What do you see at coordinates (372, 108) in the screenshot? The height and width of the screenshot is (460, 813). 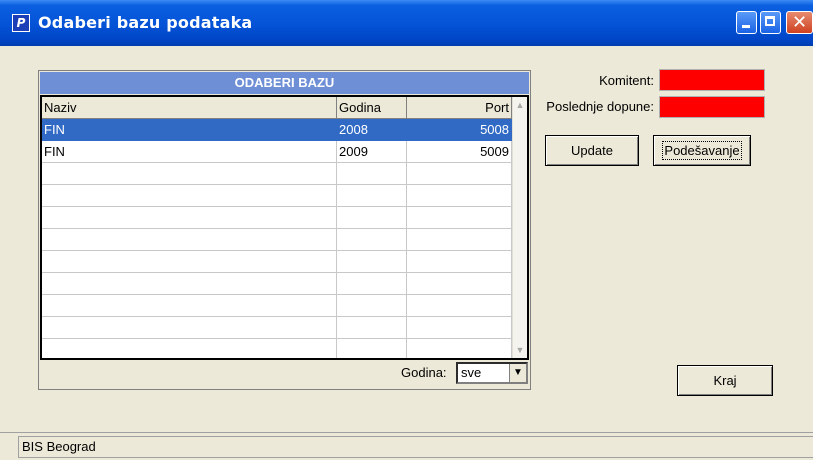 I see `column-header-godina: Godina` at bounding box center [372, 108].